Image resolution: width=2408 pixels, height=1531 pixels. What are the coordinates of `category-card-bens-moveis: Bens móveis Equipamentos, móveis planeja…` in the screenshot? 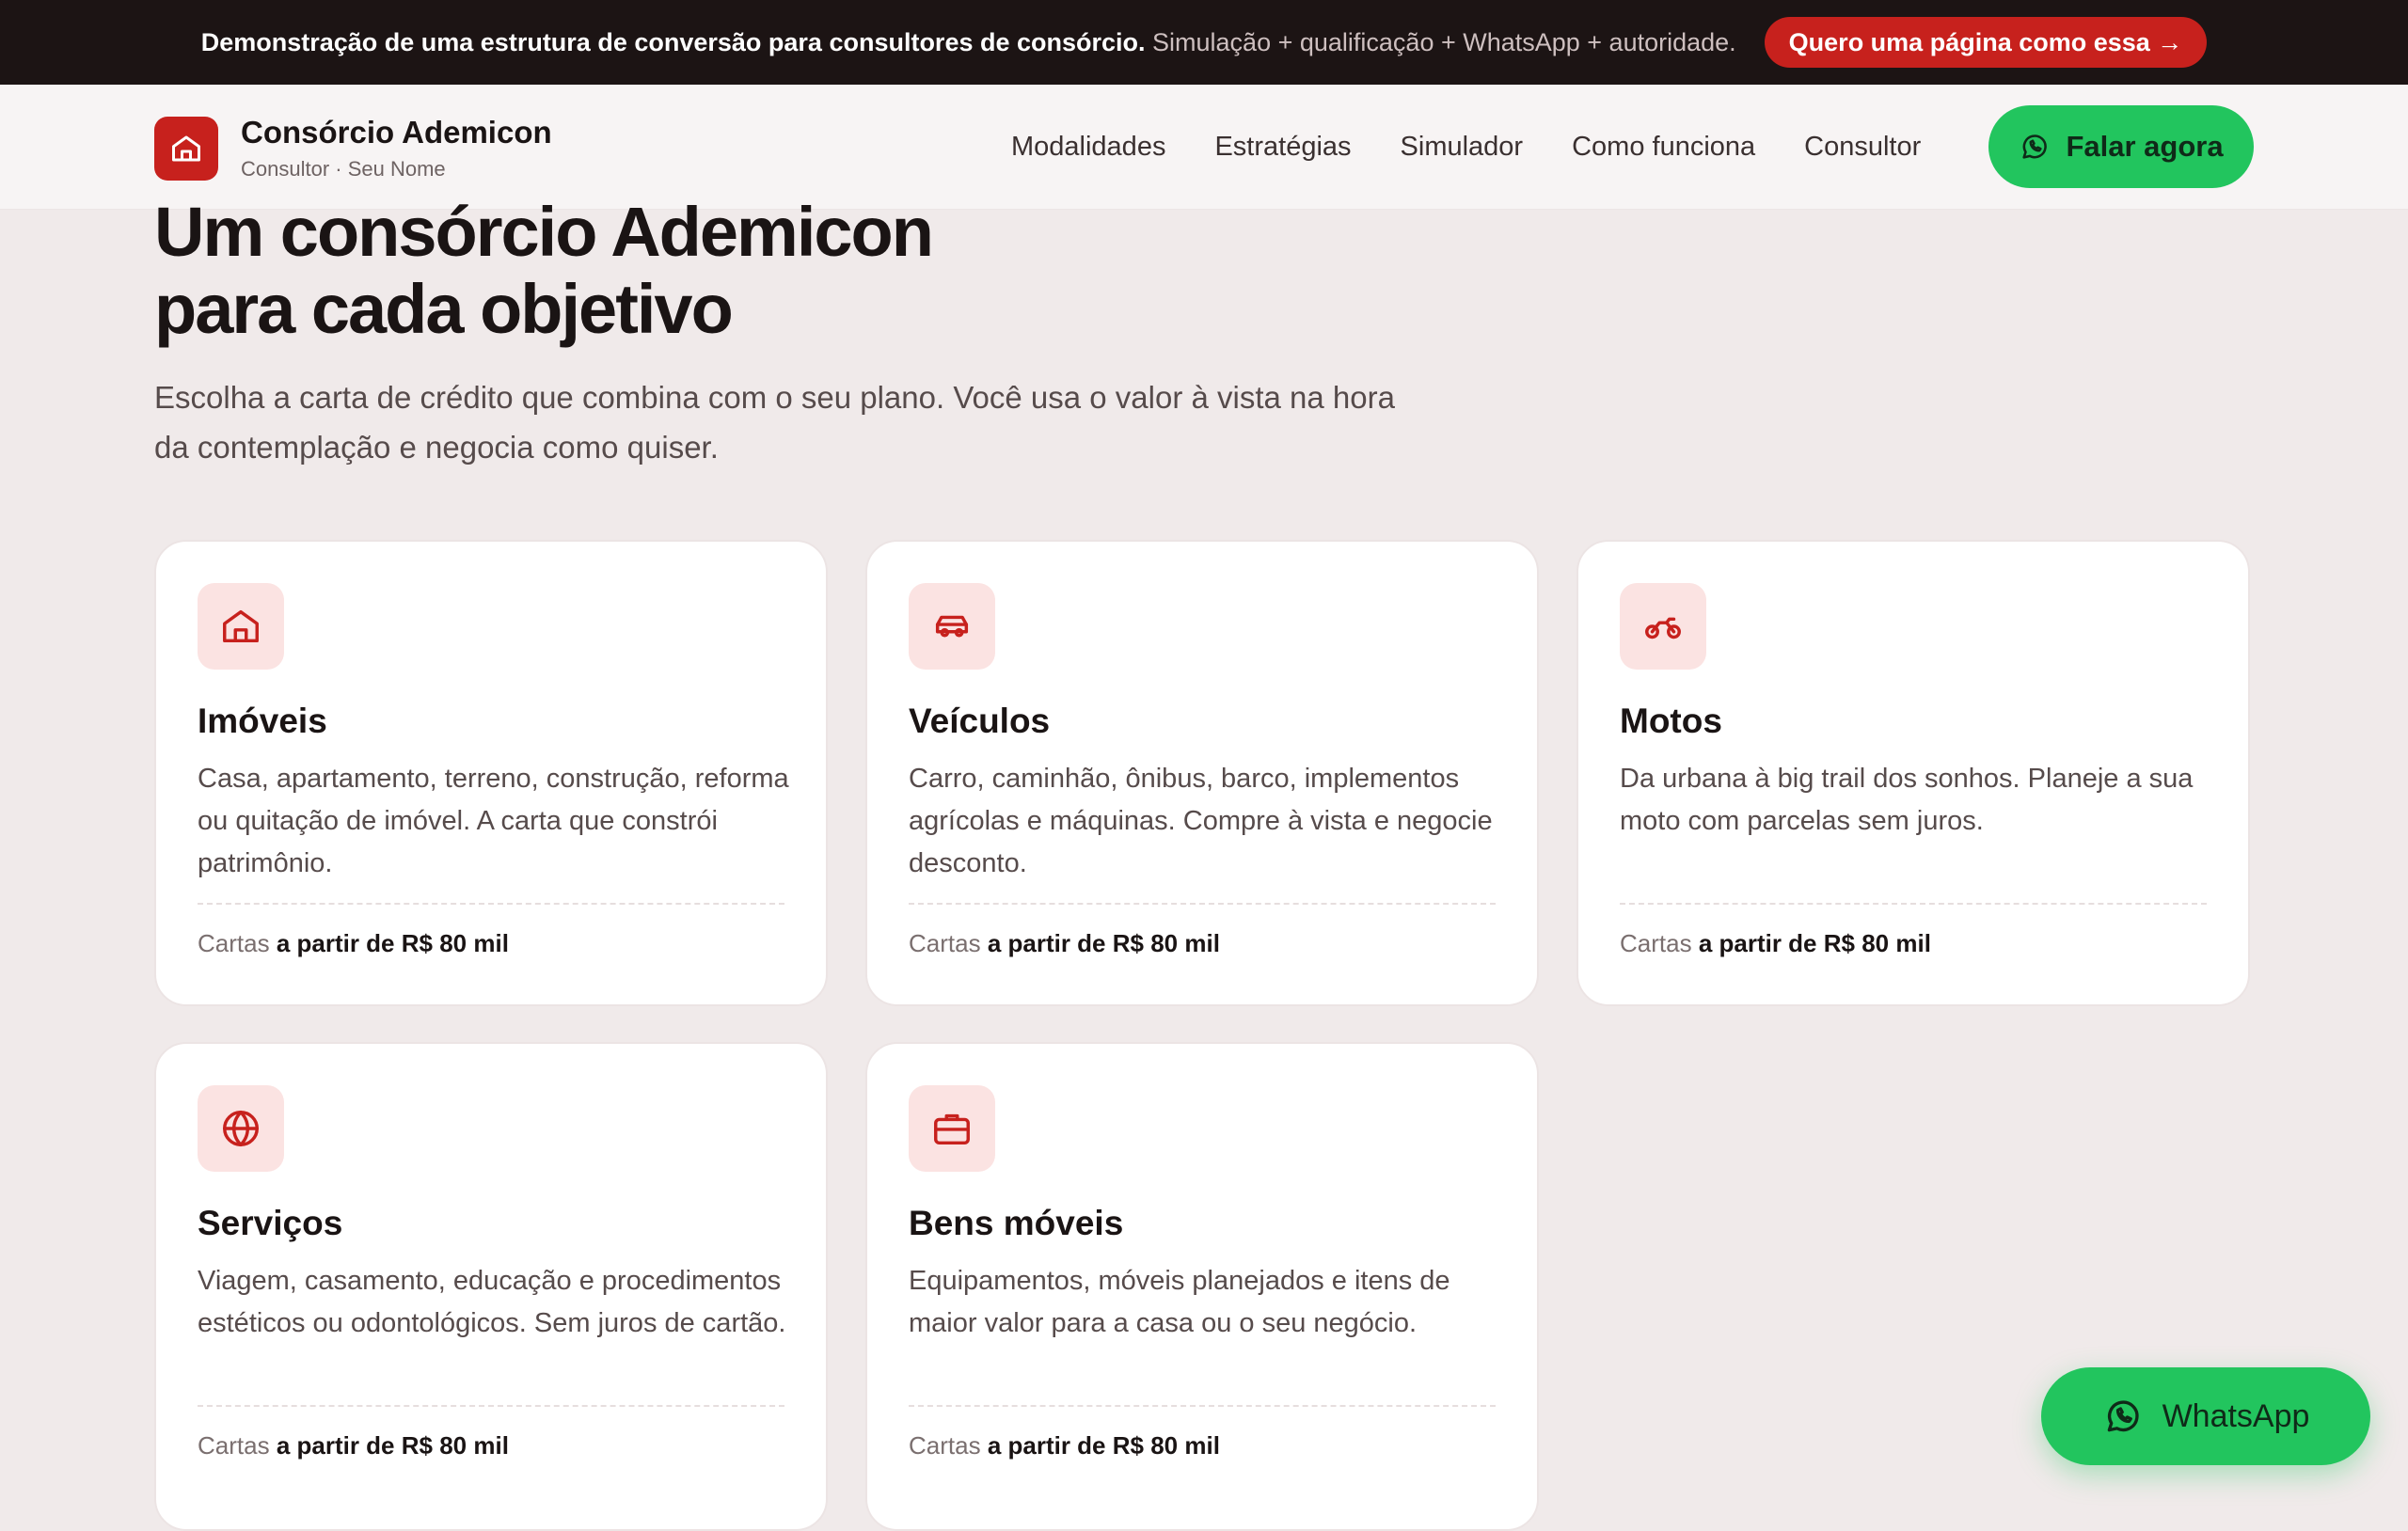 It's located at (1202, 1286).